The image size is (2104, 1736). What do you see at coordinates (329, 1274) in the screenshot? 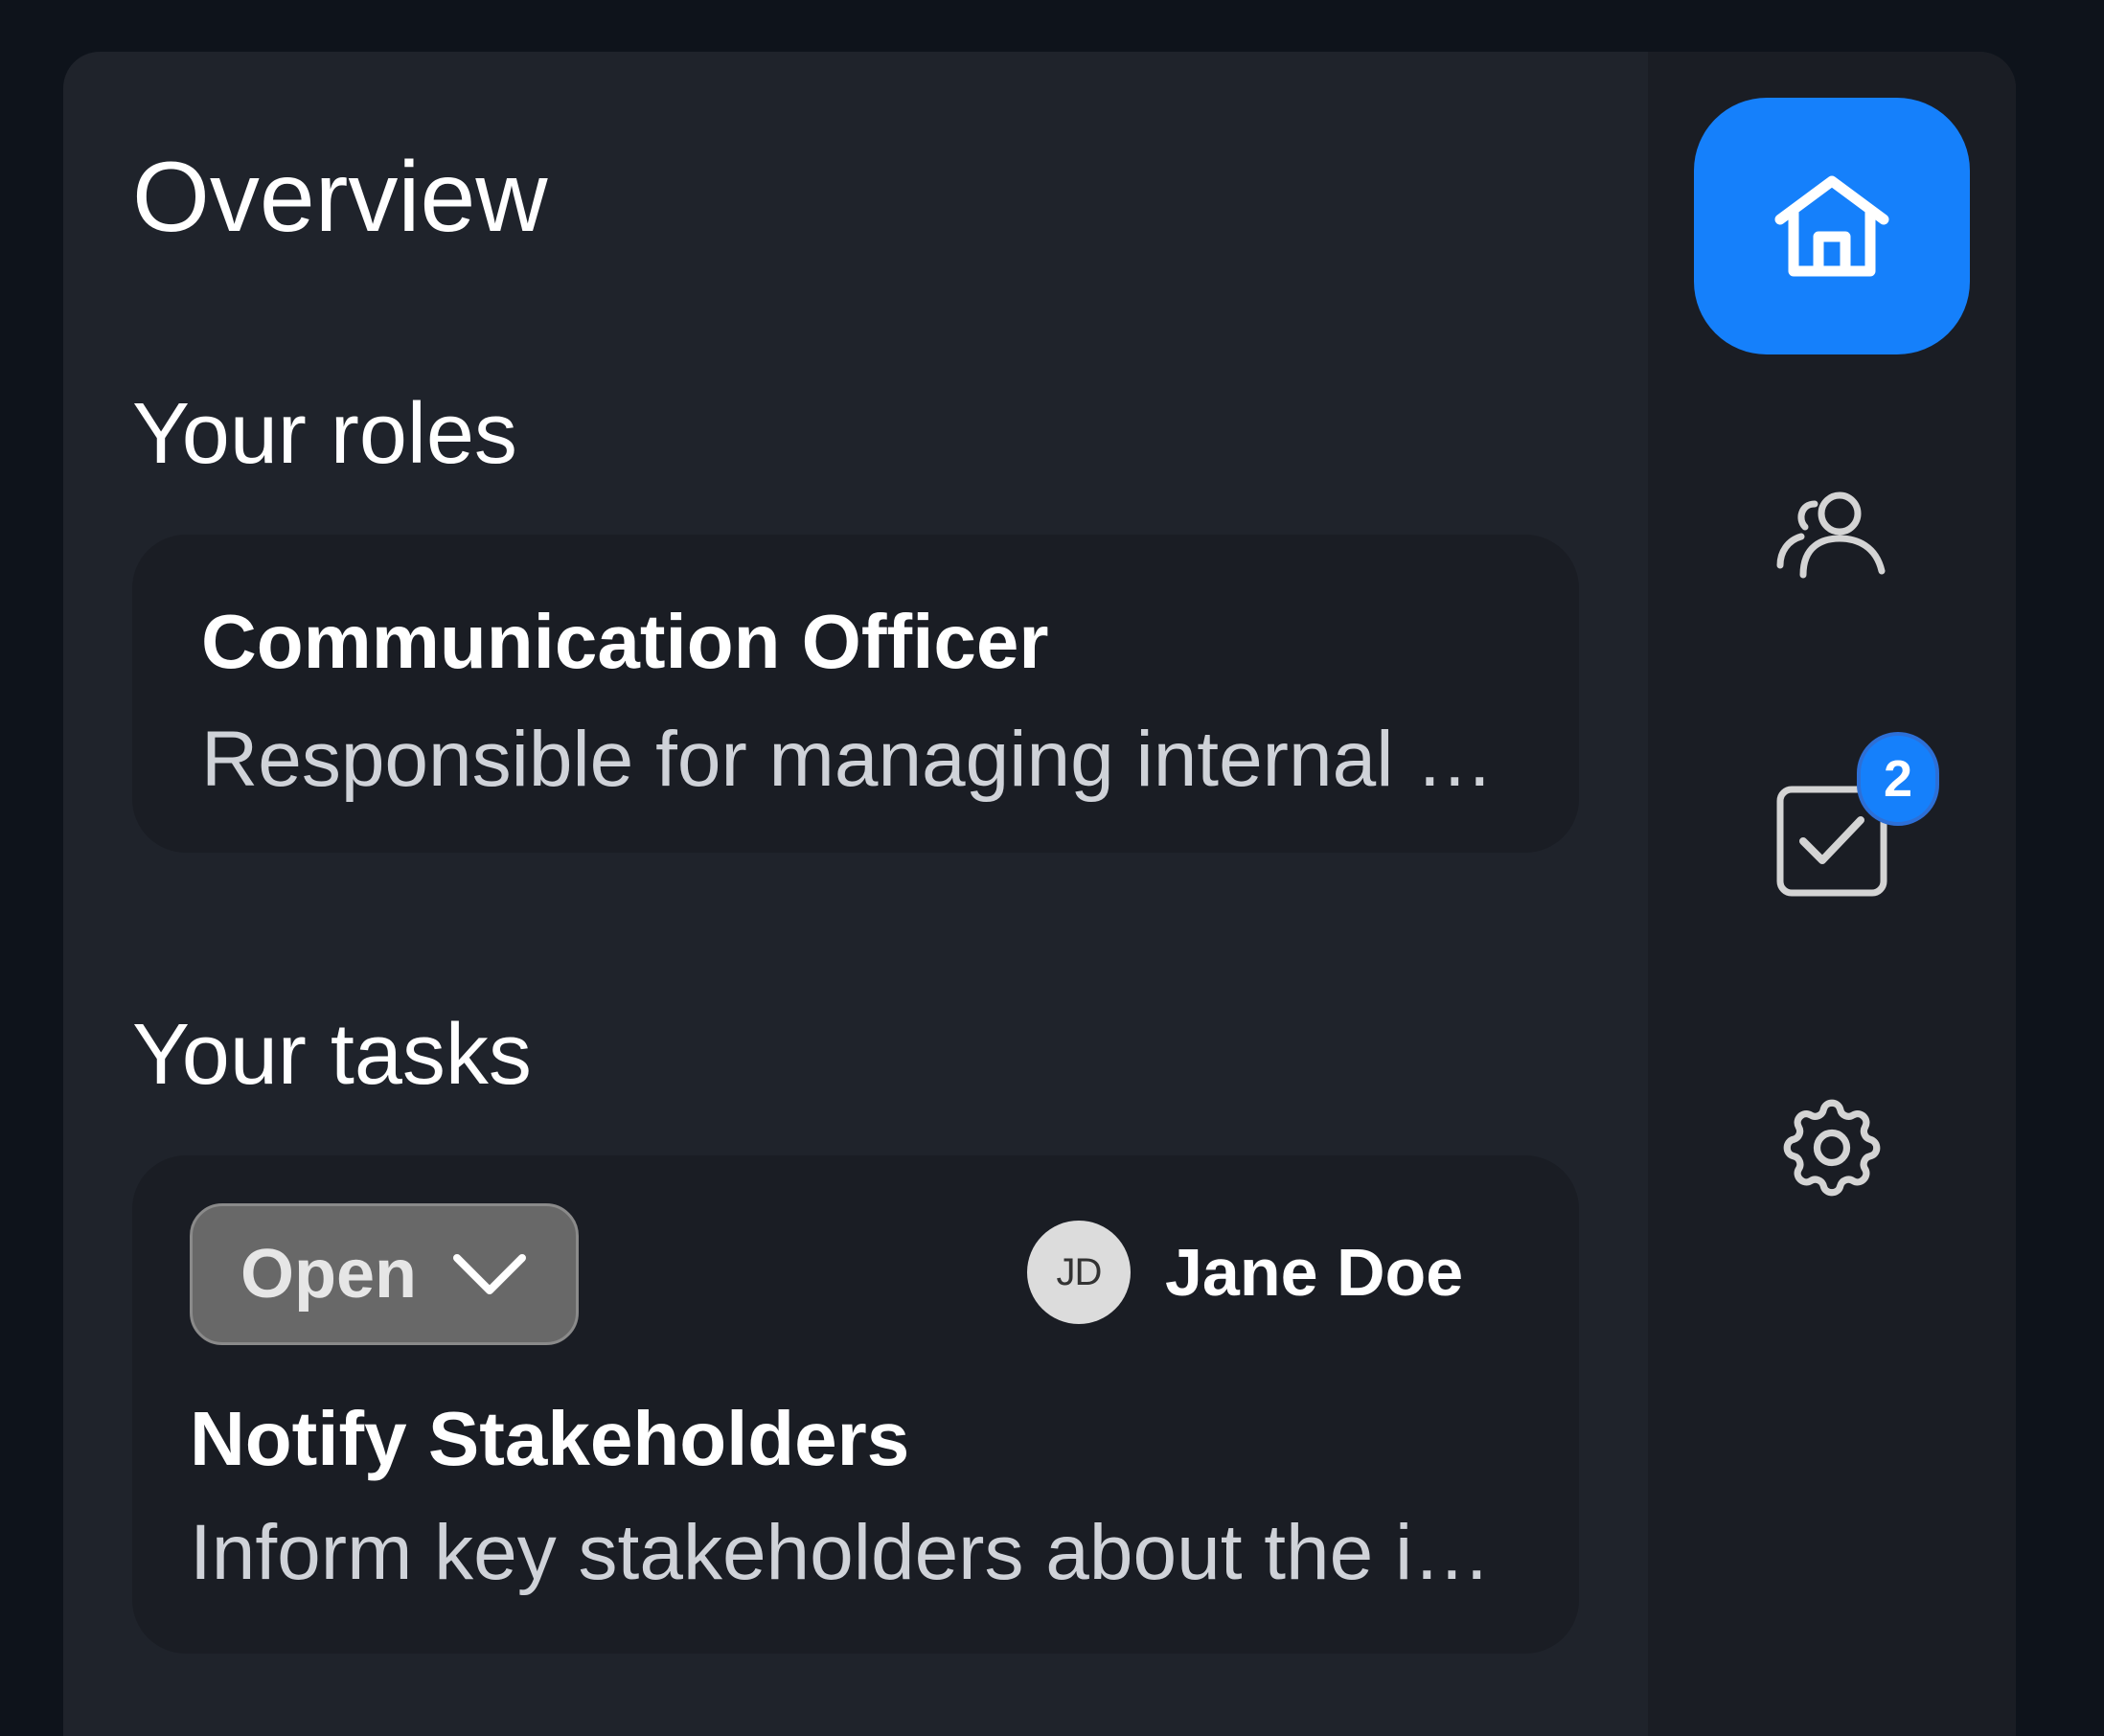
I see `status-label: Open` at bounding box center [329, 1274].